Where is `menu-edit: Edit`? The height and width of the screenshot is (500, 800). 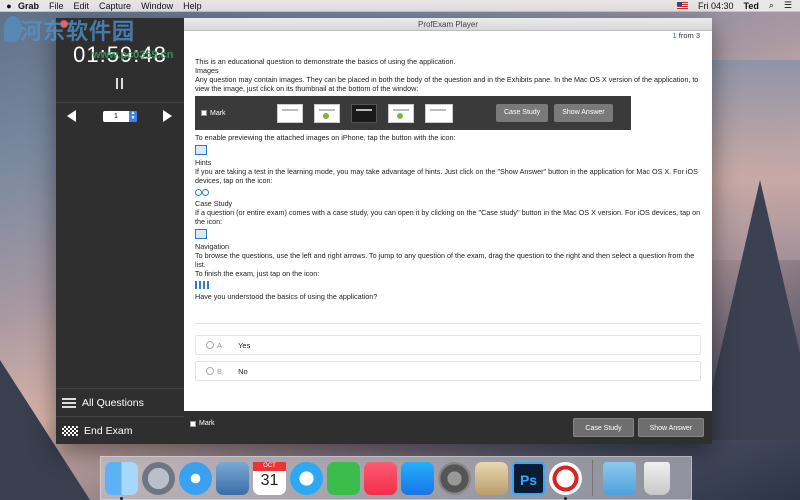 menu-edit: Edit is located at coordinates (82, 6).